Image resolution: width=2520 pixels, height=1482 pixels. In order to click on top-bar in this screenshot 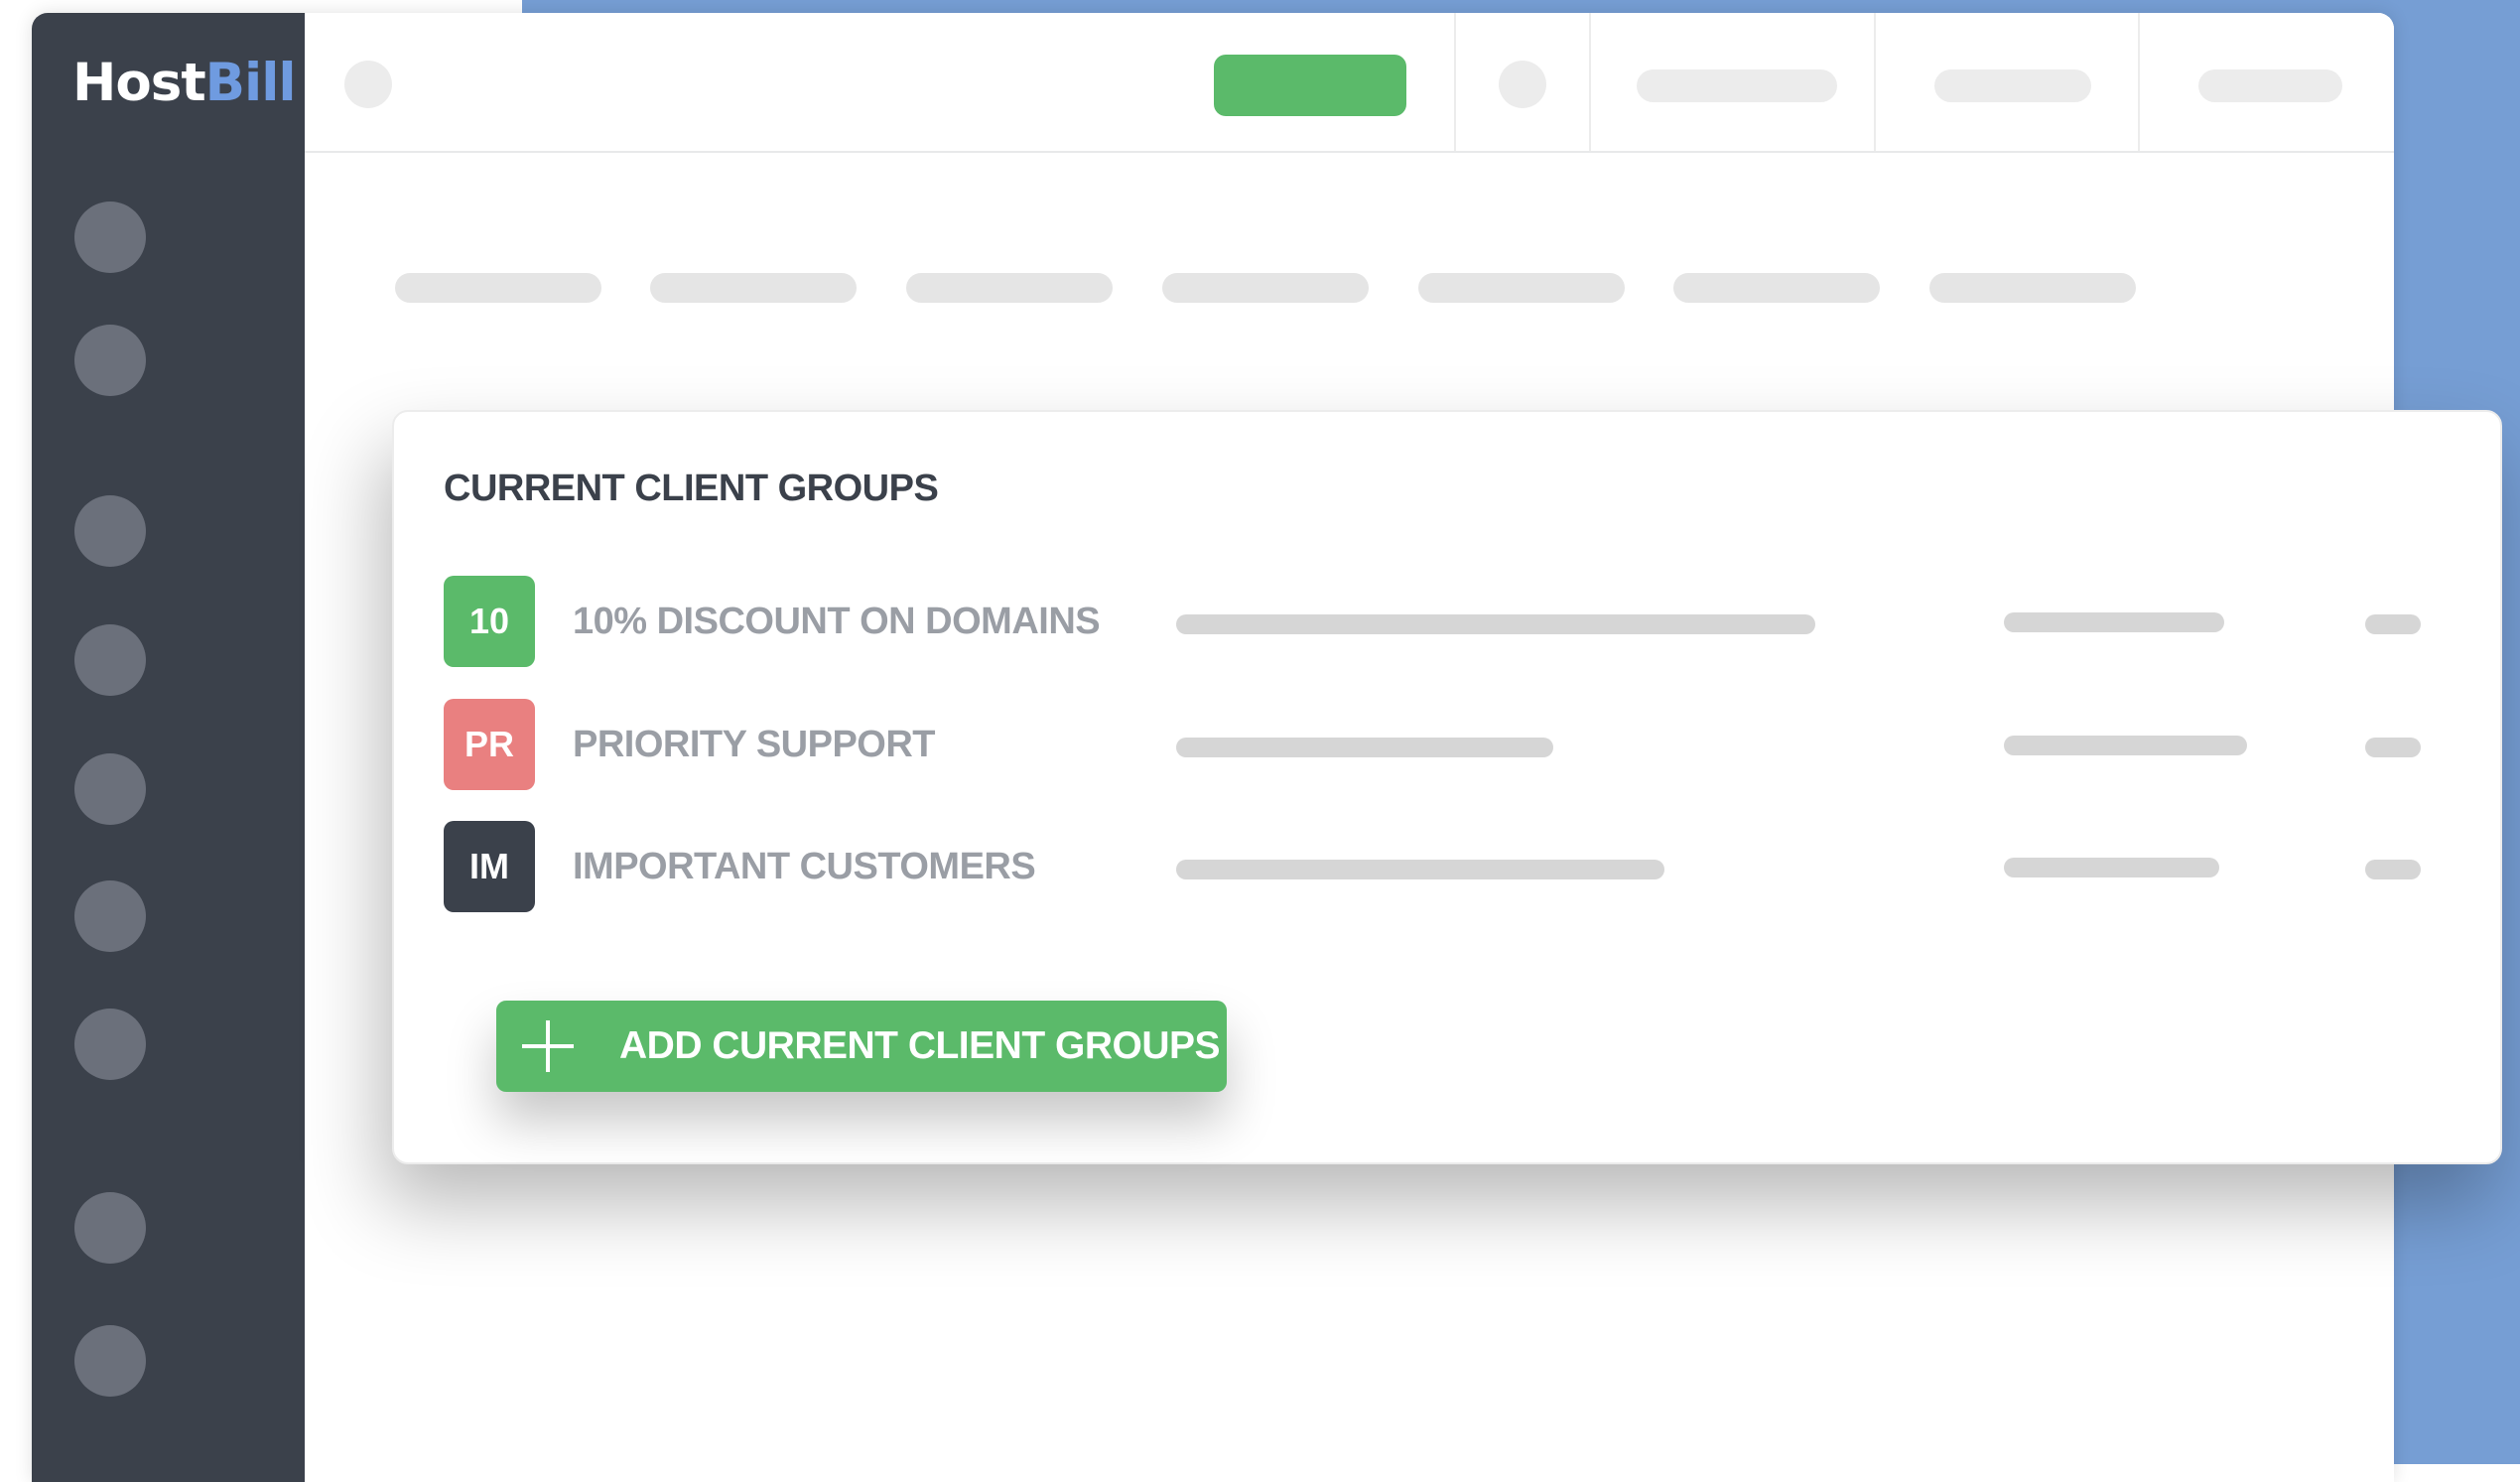, I will do `click(1349, 83)`.